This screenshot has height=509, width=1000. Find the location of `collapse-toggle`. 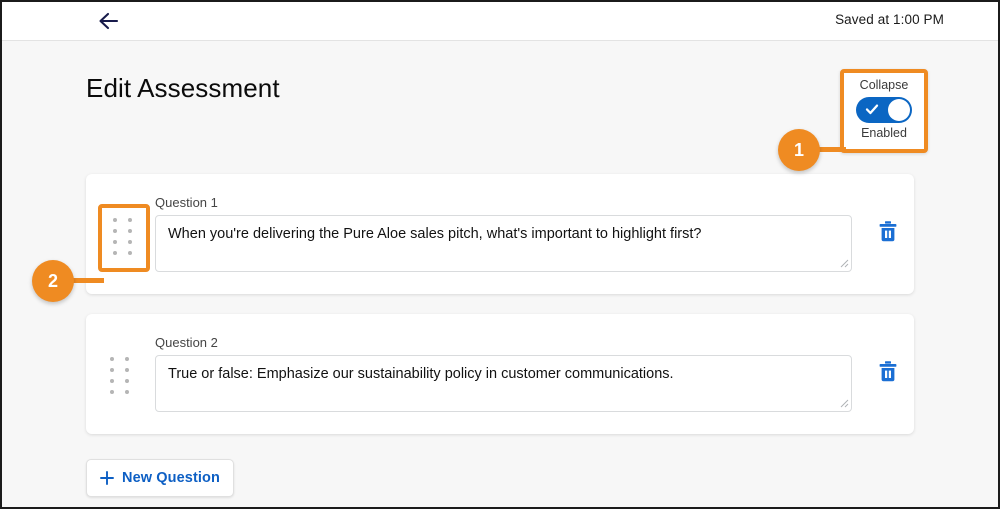

collapse-toggle is located at coordinates (884, 110).